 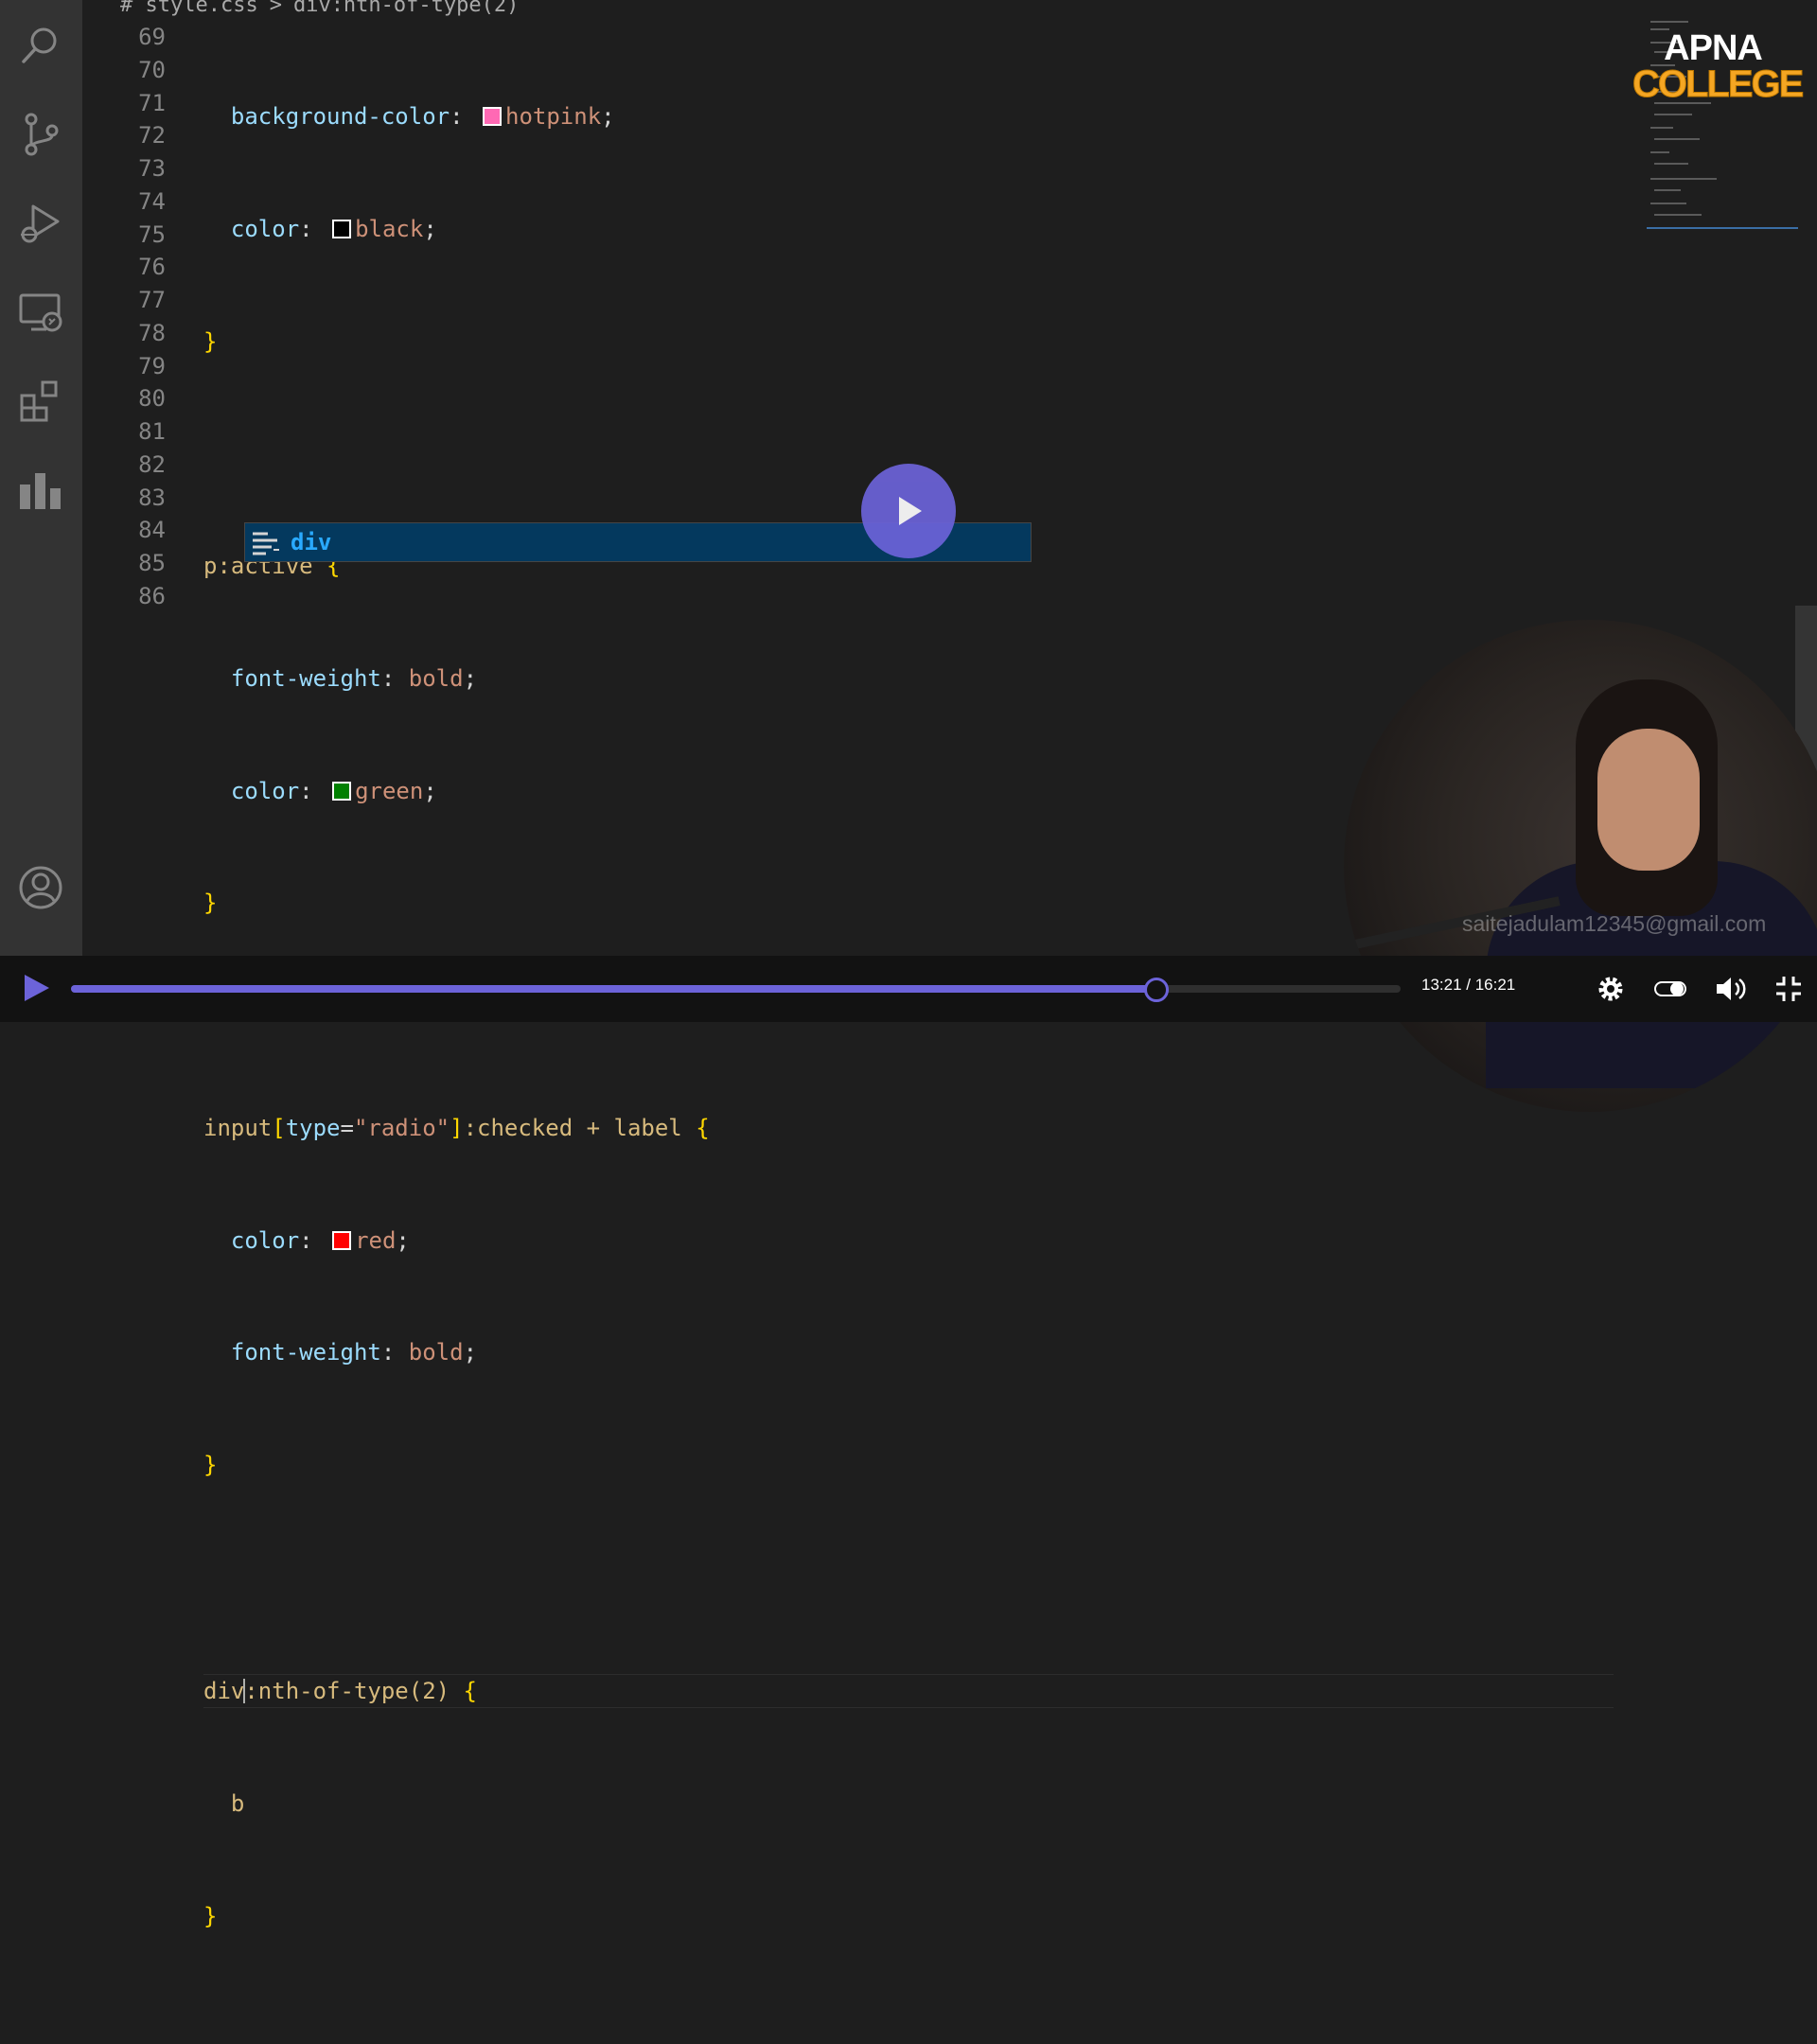 What do you see at coordinates (342, 791) in the screenshot?
I see `color-swatch-green` at bounding box center [342, 791].